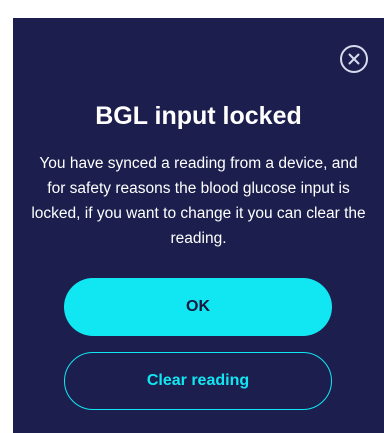  What do you see at coordinates (198, 381) in the screenshot?
I see `clear-reading-button: Clear reading` at bounding box center [198, 381].